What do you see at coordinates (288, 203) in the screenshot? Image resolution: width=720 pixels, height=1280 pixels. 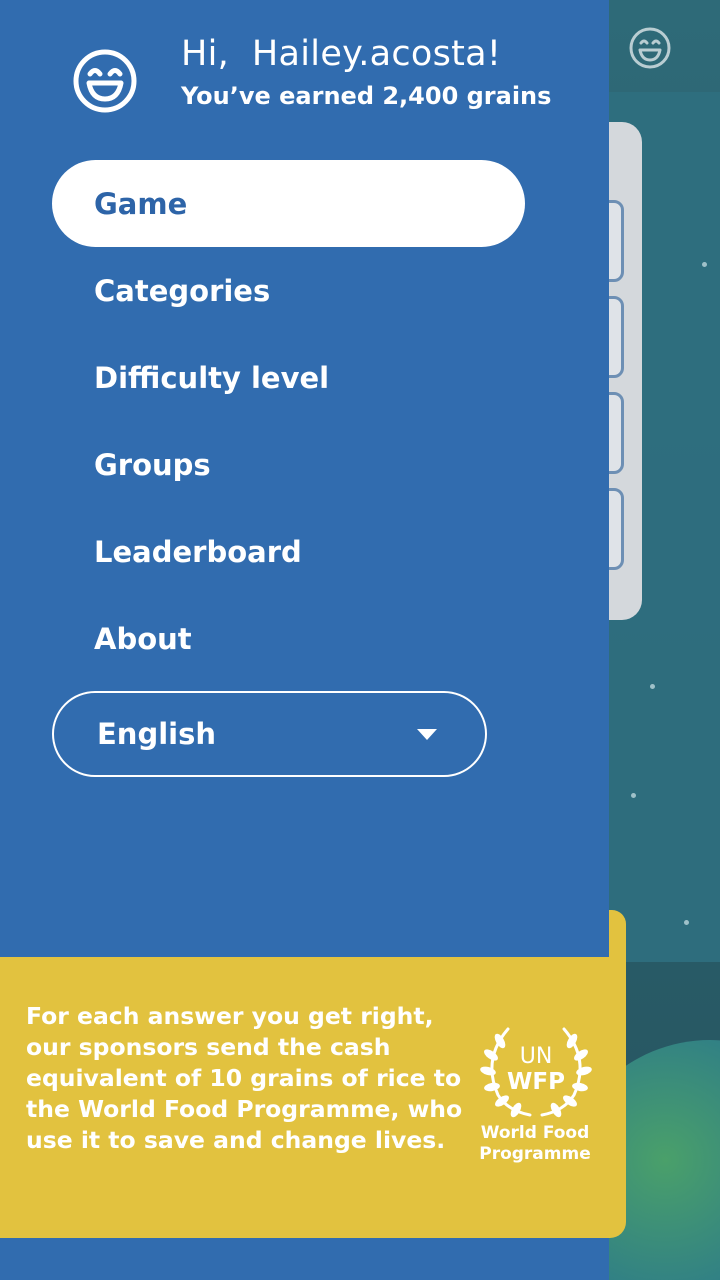 I see `menu-item-game: Game` at bounding box center [288, 203].